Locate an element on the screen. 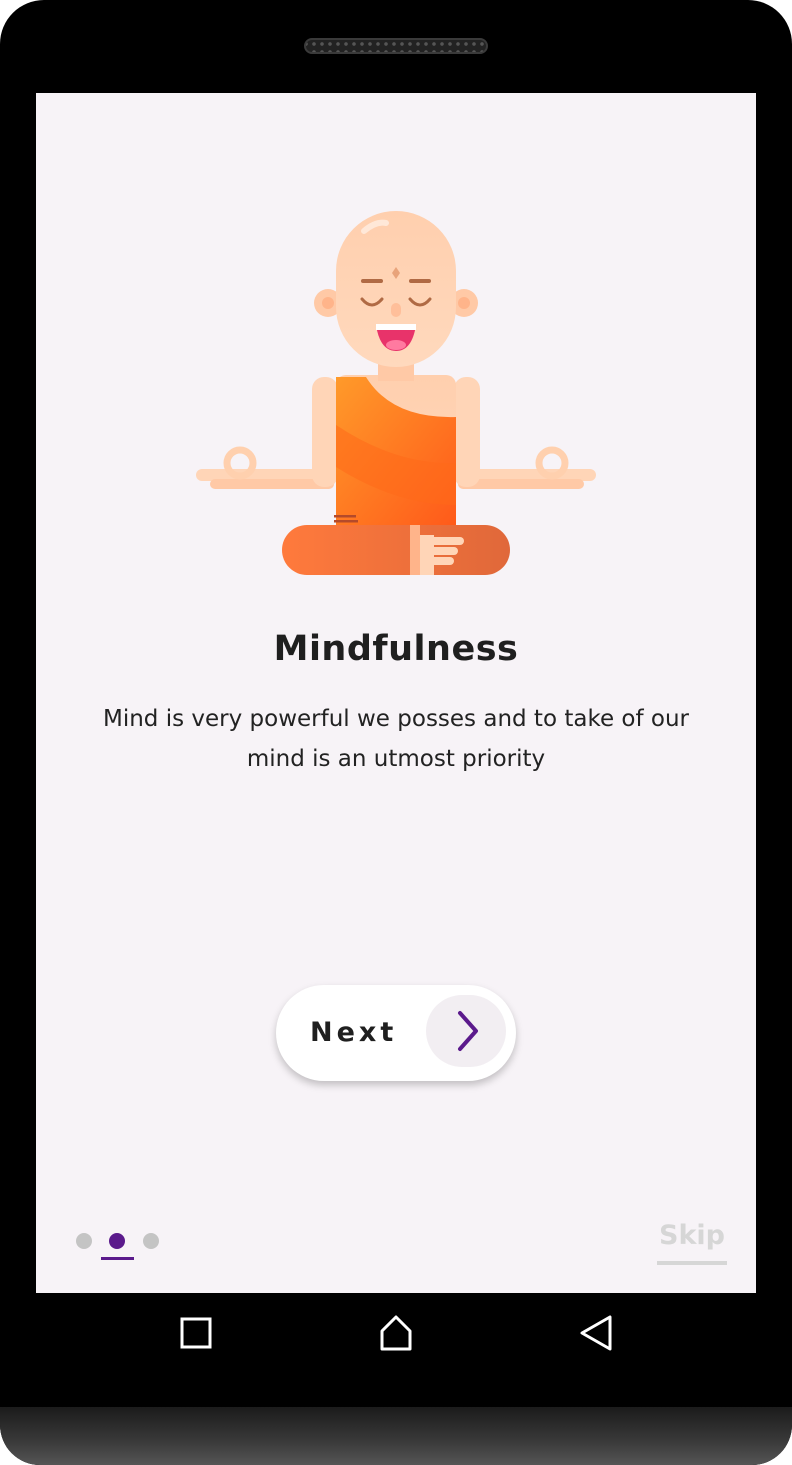  next-arrow-circle is located at coordinates (466, 1031).